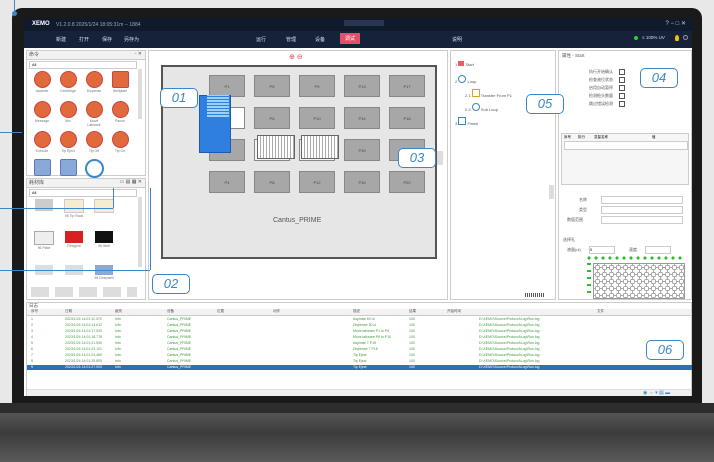  Describe the element at coordinates (42, 84) in the screenshot. I see `tile-aspirate: Aspirate` at that location.